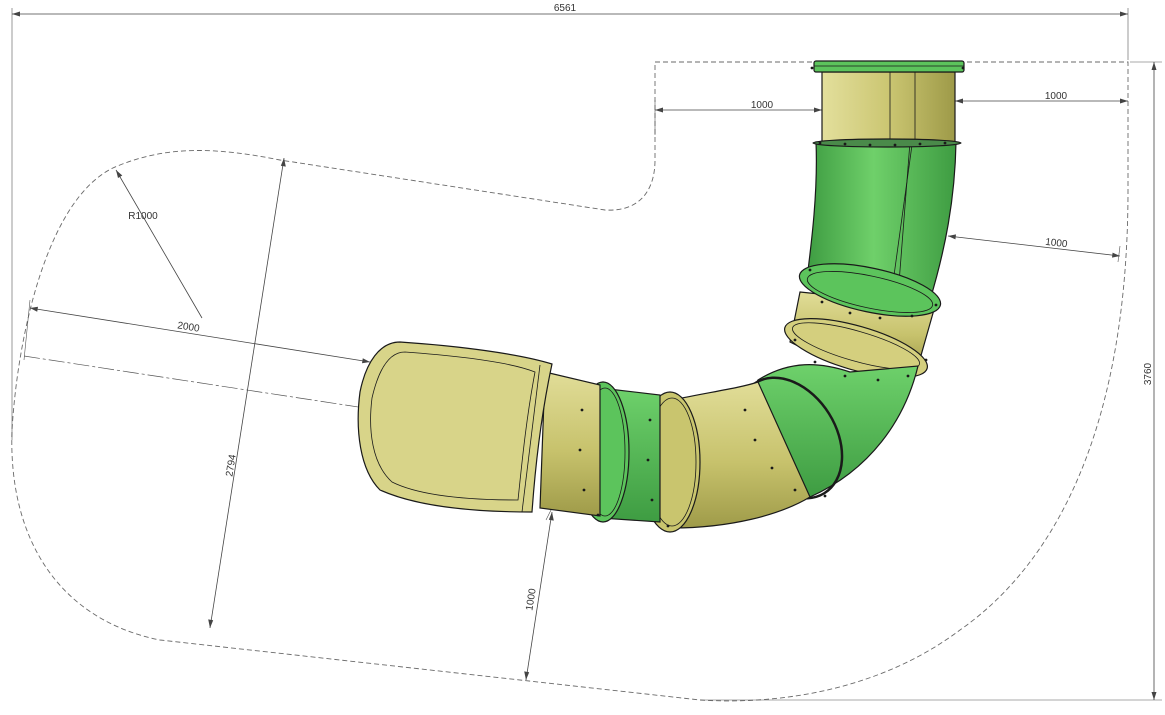 This screenshot has width=1165, height=715. What do you see at coordinates (887, 143) in the screenshot?
I see `flange-ring-top` at bounding box center [887, 143].